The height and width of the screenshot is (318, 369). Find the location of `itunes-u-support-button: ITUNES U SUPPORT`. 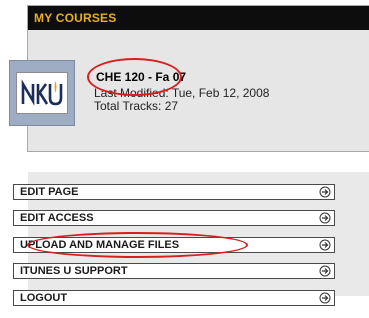

itunes-u-support-button: ITUNES U SUPPORT is located at coordinates (174, 271).